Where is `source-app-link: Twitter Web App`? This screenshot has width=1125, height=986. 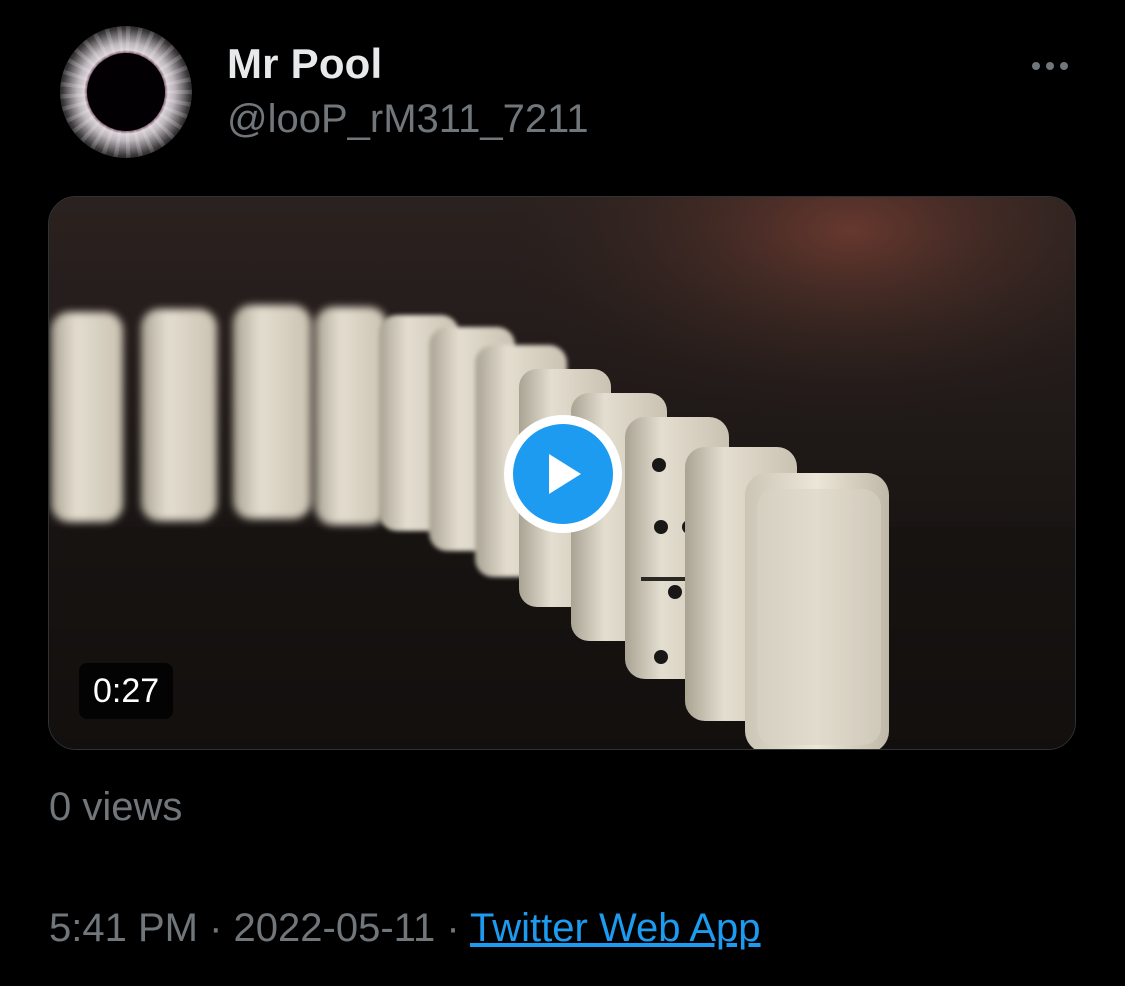 source-app-link: Twitter Web App is located at coordinates (615, 928).